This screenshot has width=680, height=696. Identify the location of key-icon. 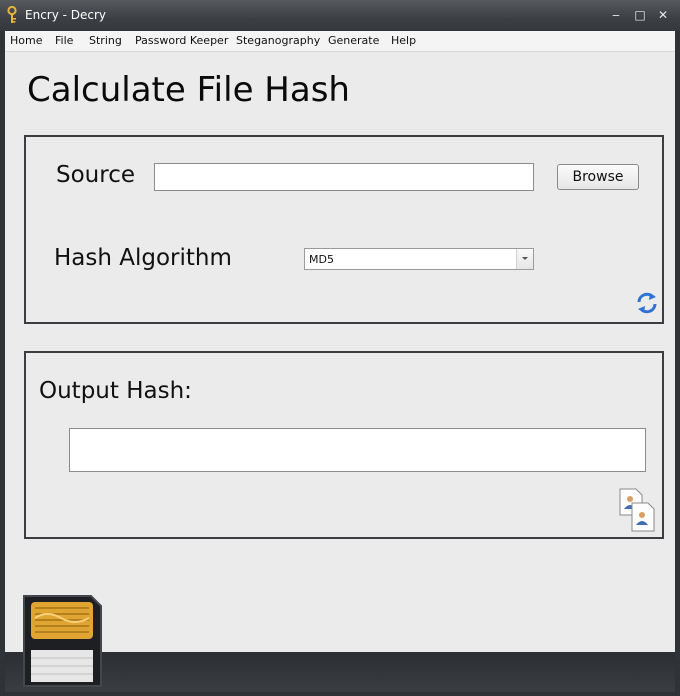
(12, 14).